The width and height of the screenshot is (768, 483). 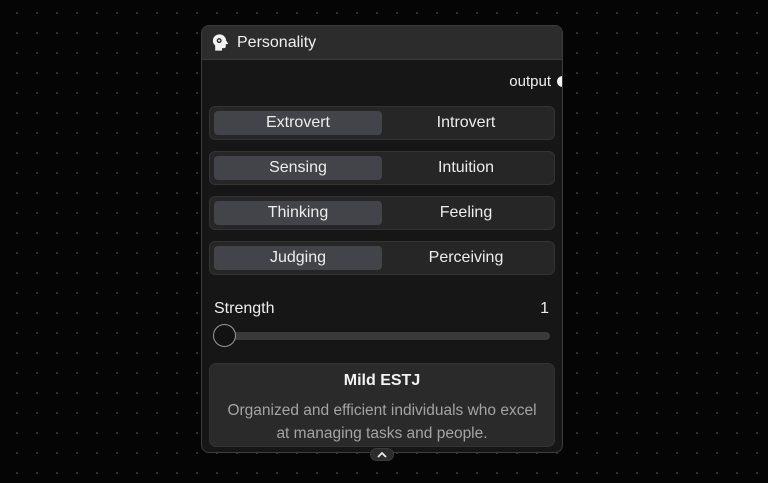 I want to click on option-intuition: Intuition, so click(x=466, y=168).